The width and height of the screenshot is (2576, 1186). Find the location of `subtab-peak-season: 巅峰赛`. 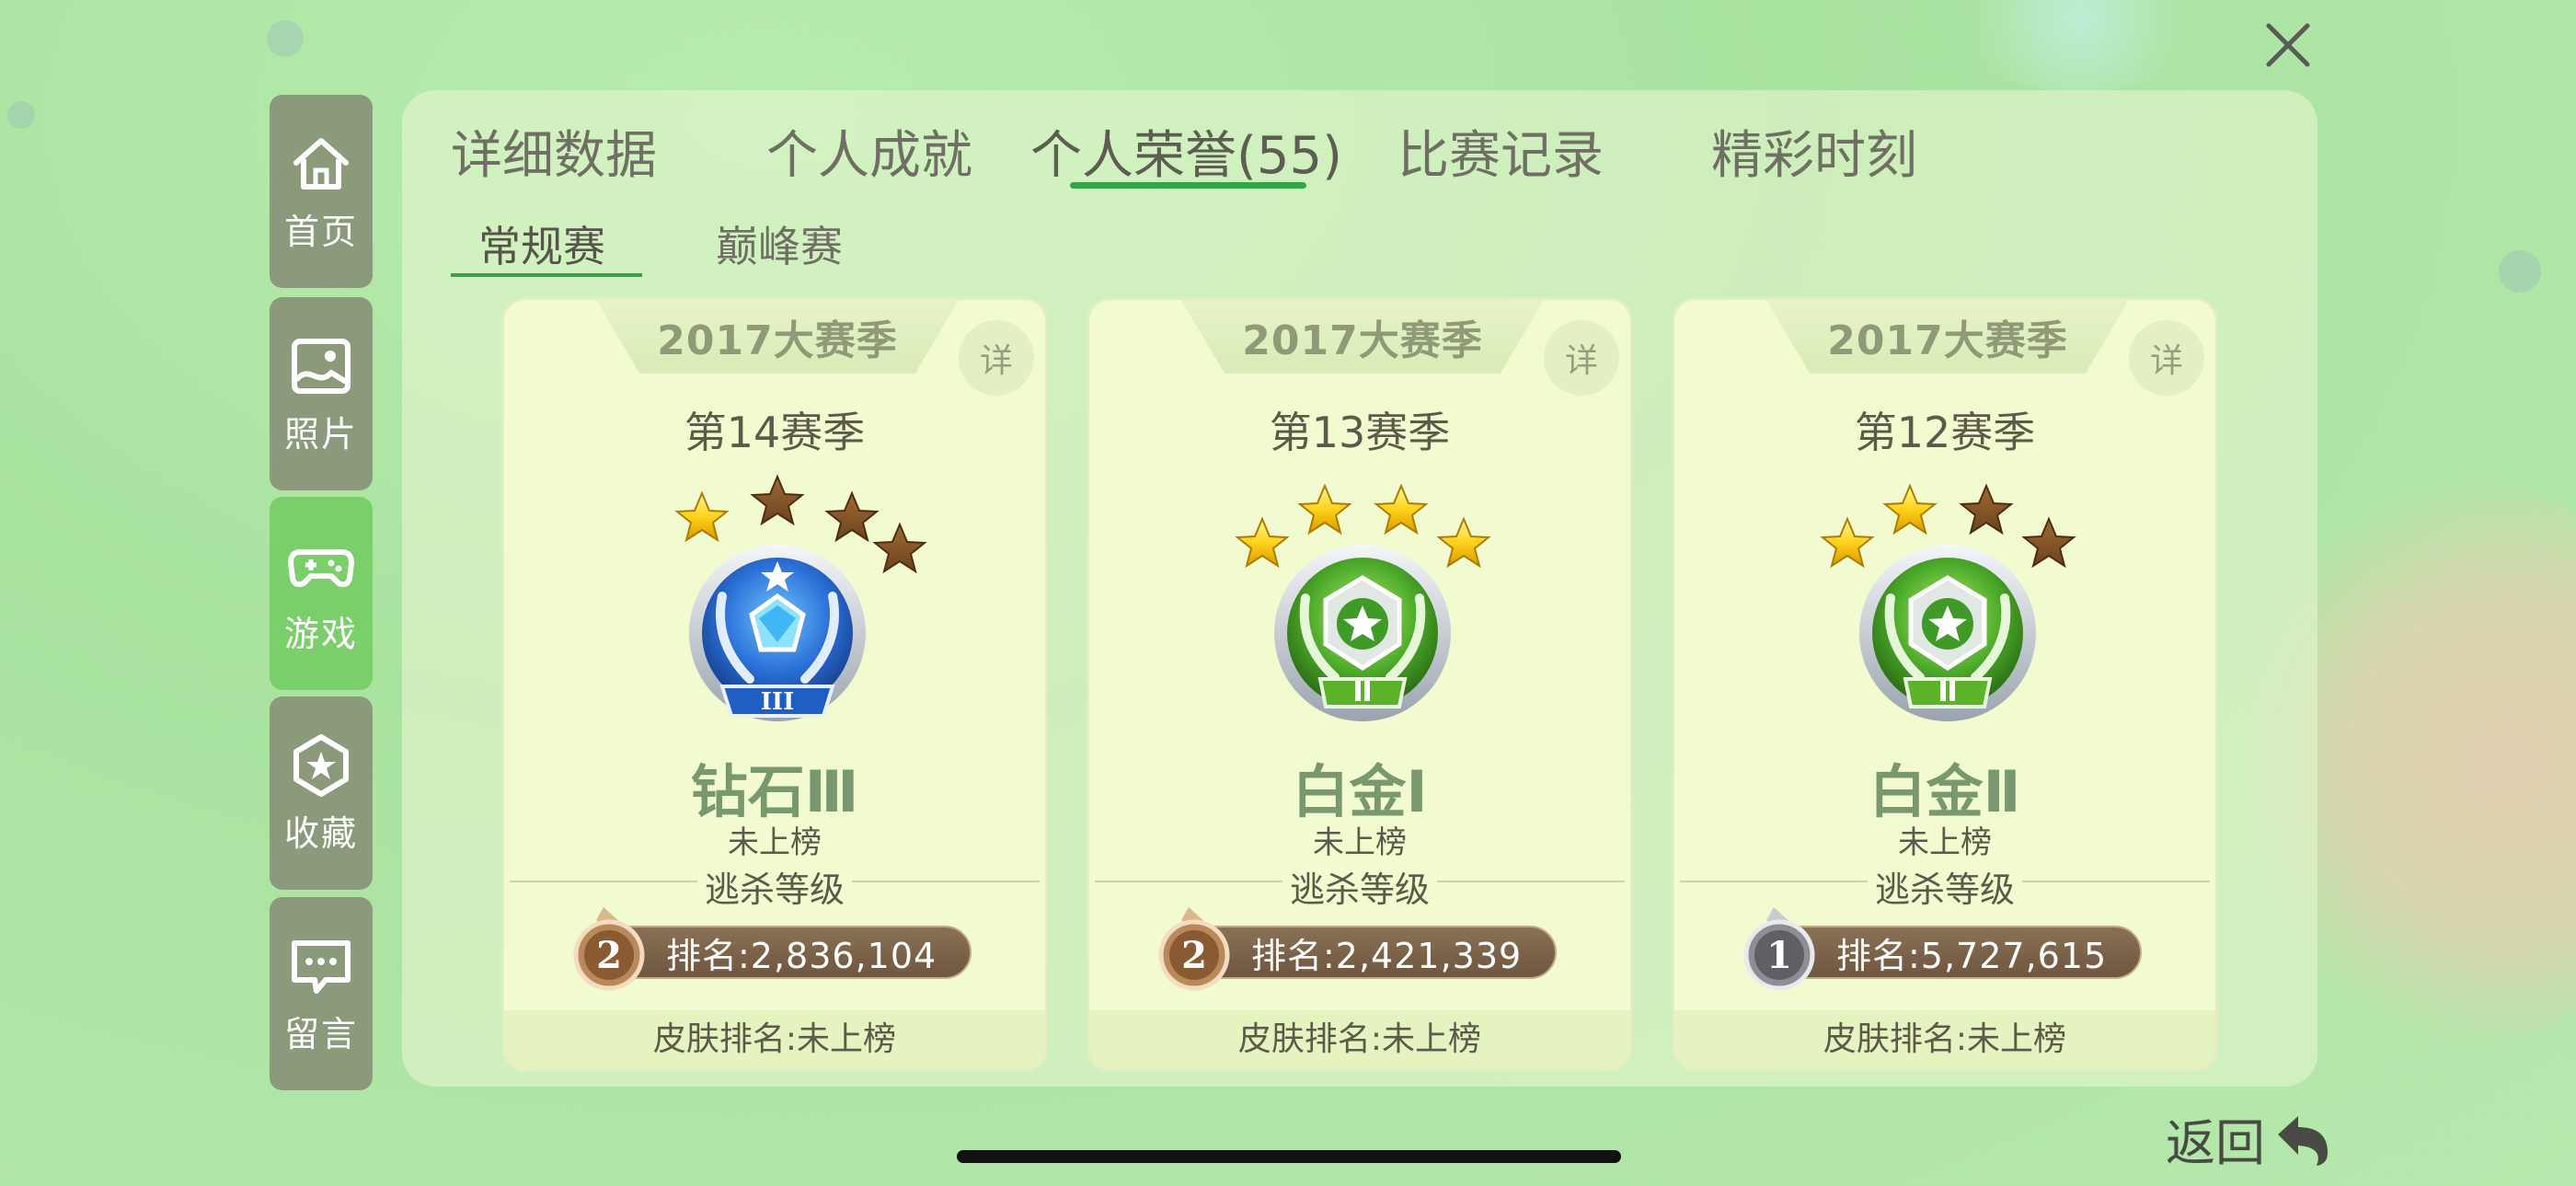

subtab-peak-season: 巅峰赛 is located at coordinates (779, 243).